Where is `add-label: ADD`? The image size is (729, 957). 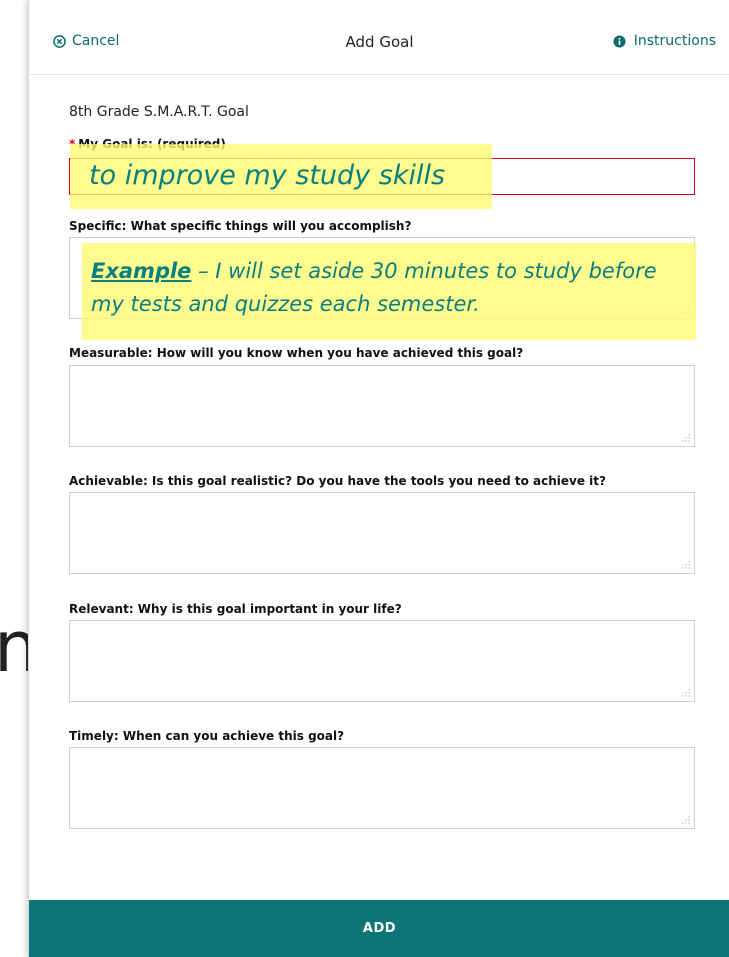
add-label: ADD is located at coordinates (379, 928).